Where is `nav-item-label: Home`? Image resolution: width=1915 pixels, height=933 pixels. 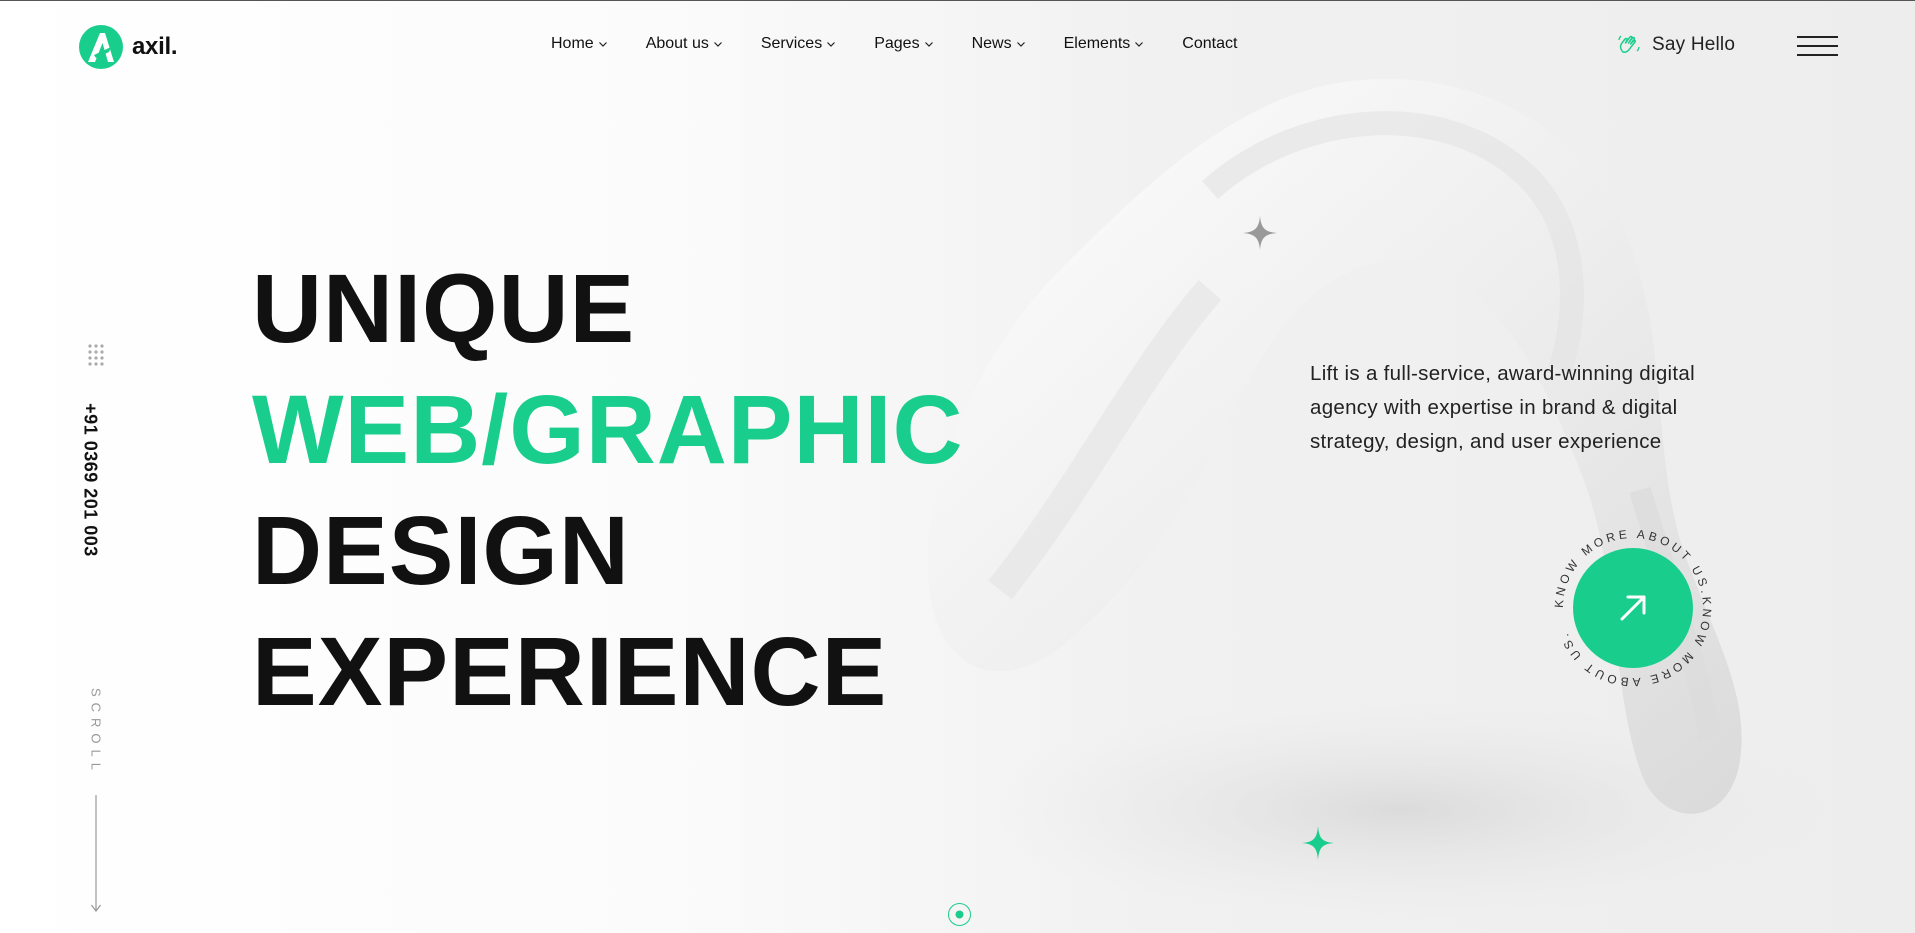
nav-item-label: Home is located at coordinates (572, 43).